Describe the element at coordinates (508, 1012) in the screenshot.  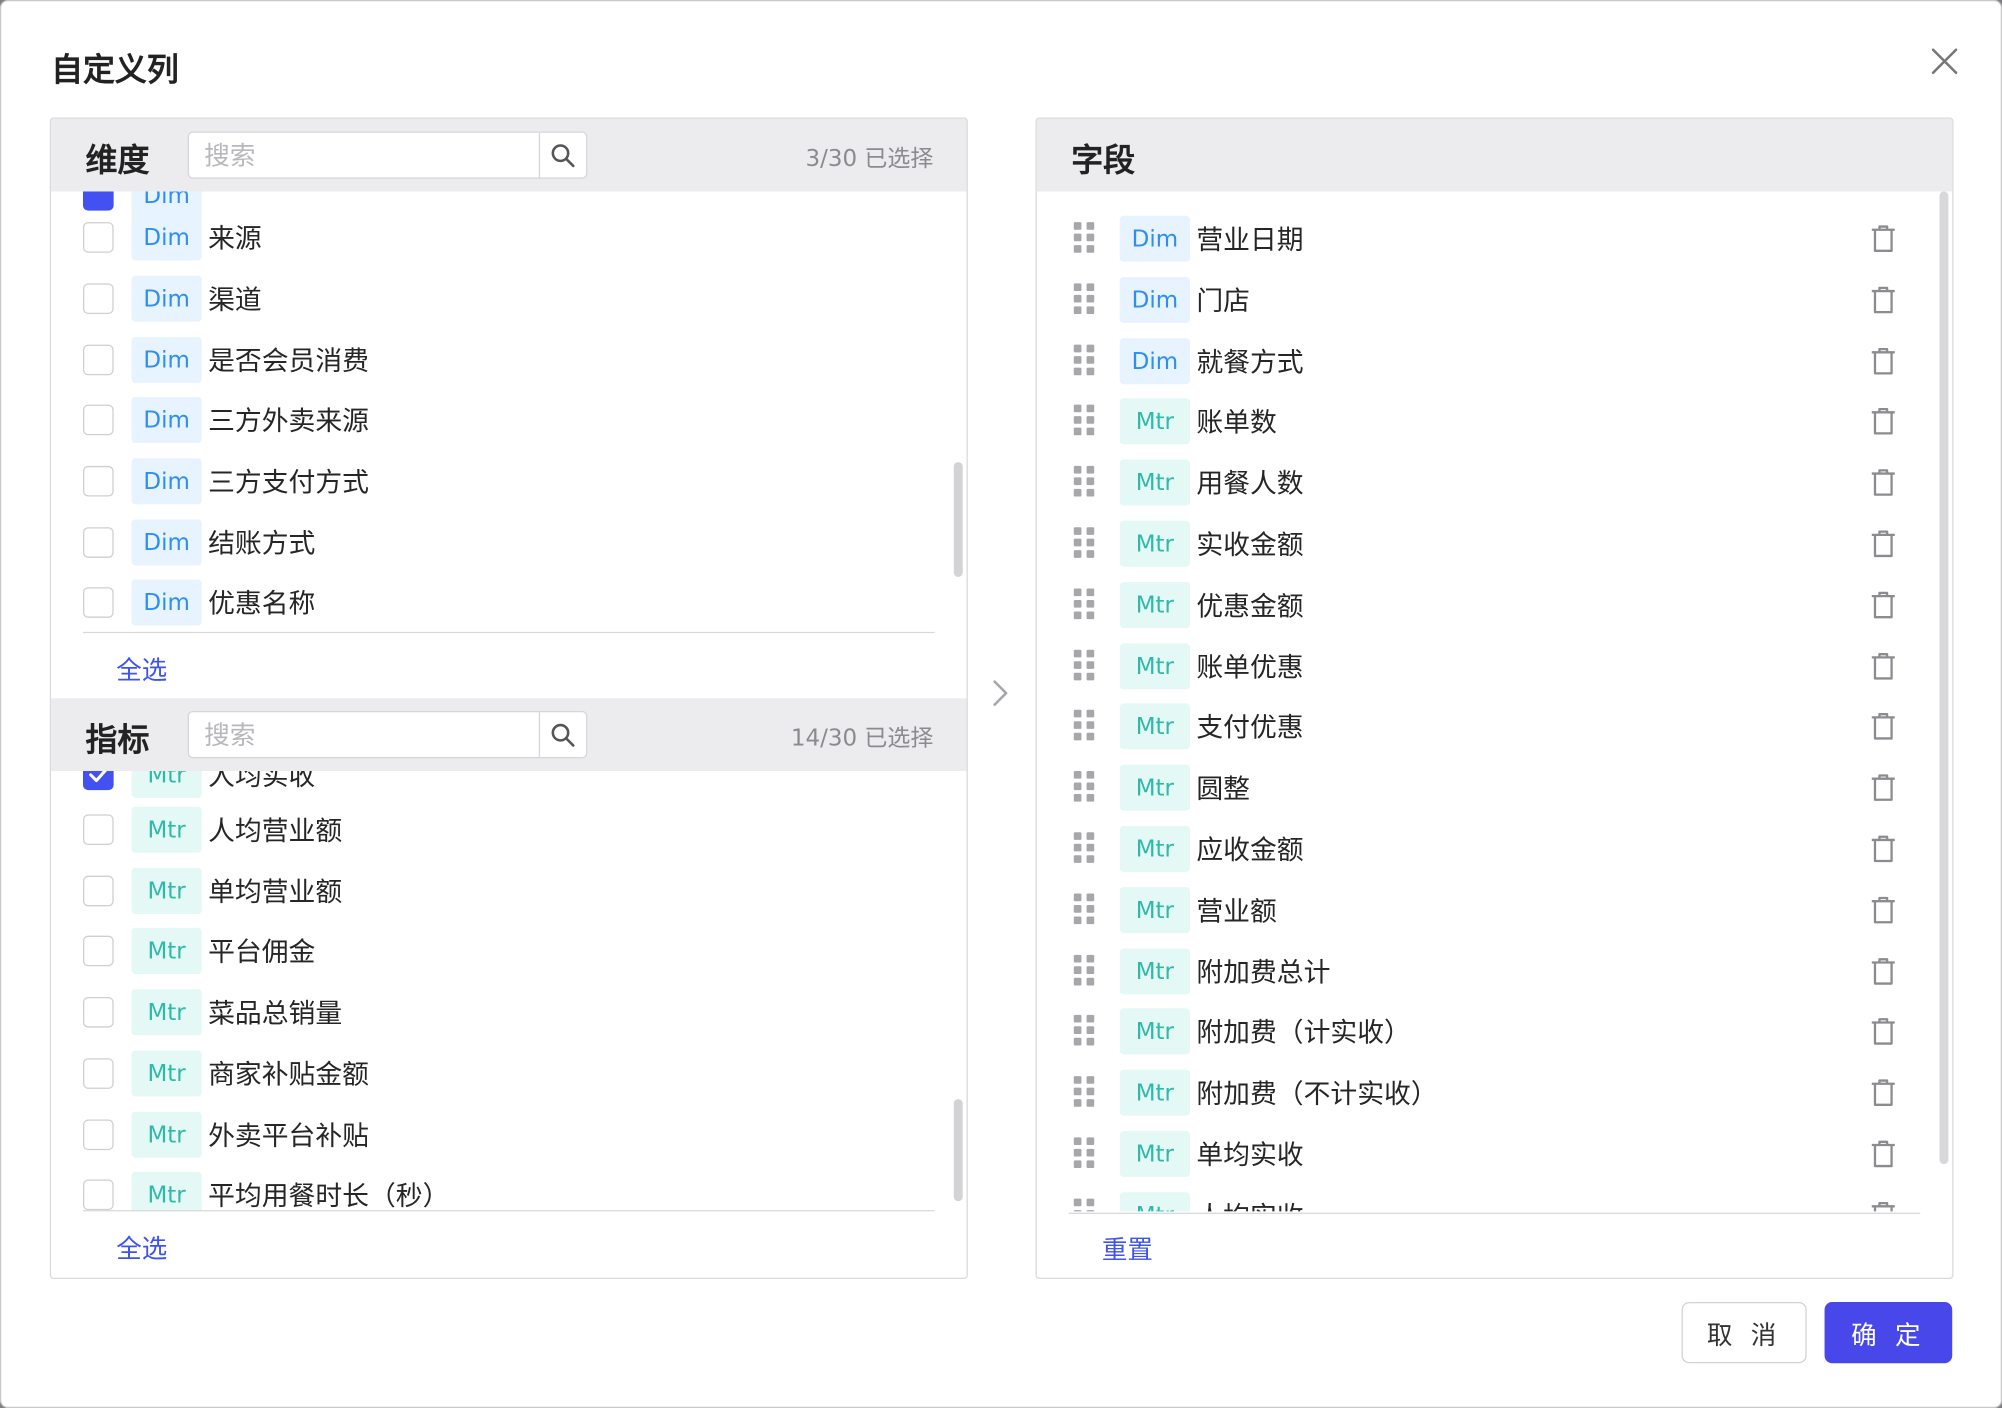
I see `list-item: Mtr 菜品总销量` at that location.